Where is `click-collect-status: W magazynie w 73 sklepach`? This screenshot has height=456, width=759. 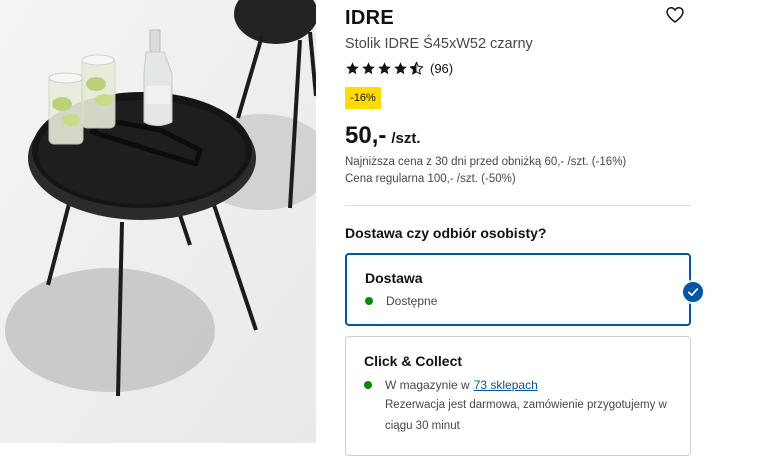 click-collect-status: W magazynie w 73 sklepach is located at coordinates (451, 385).